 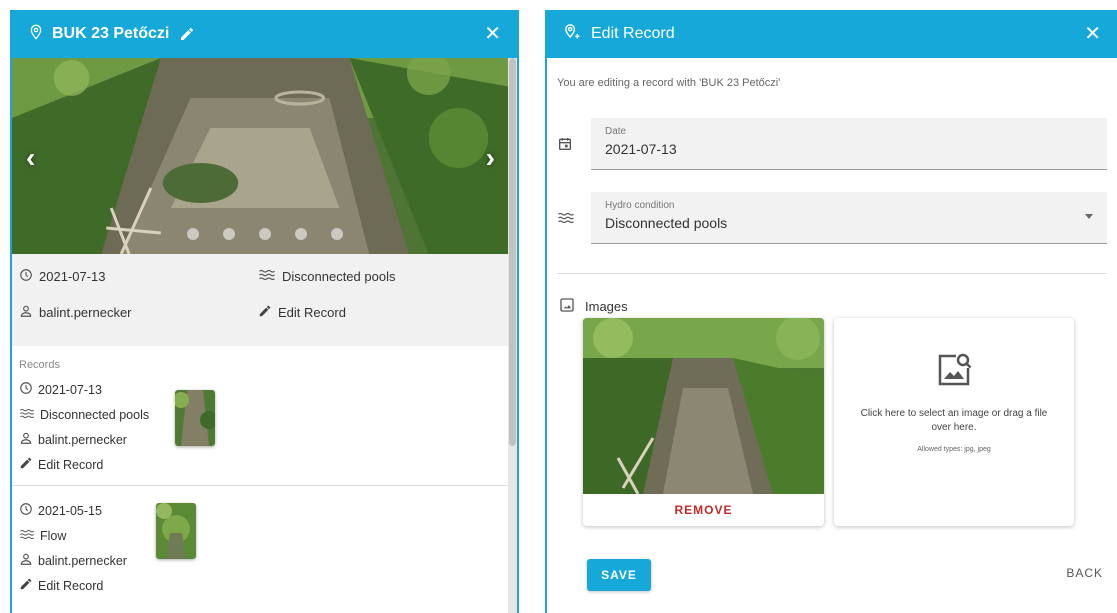 I want to click on photo-carousel: ‹ ›, so click(x=264, y=156).